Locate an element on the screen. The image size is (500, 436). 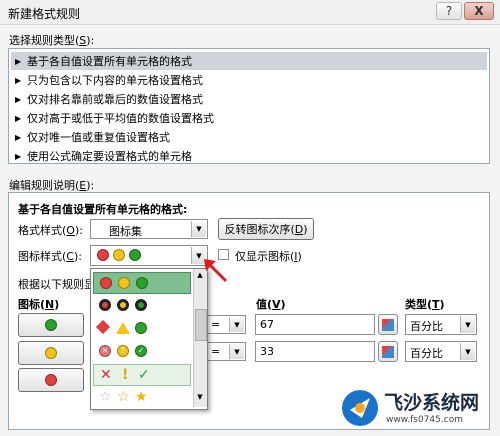
icon-set-option-signs is located at coordinates (142, 329).